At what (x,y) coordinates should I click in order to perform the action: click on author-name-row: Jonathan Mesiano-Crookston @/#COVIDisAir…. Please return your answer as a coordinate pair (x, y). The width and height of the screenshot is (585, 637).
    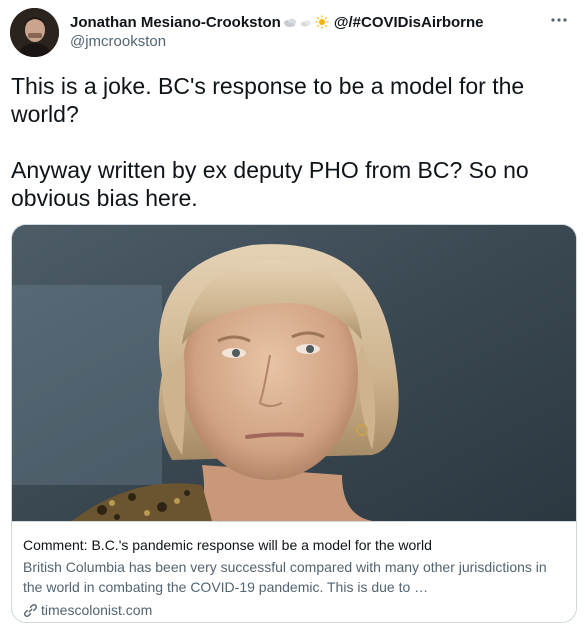
    Looking at the image, I should click on (277, 22).